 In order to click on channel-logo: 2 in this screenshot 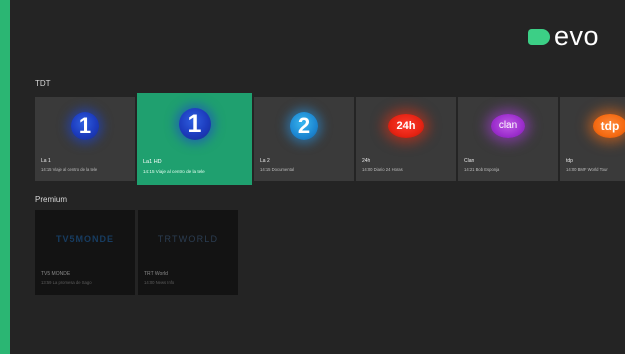, I will do `click(304, 125)`.